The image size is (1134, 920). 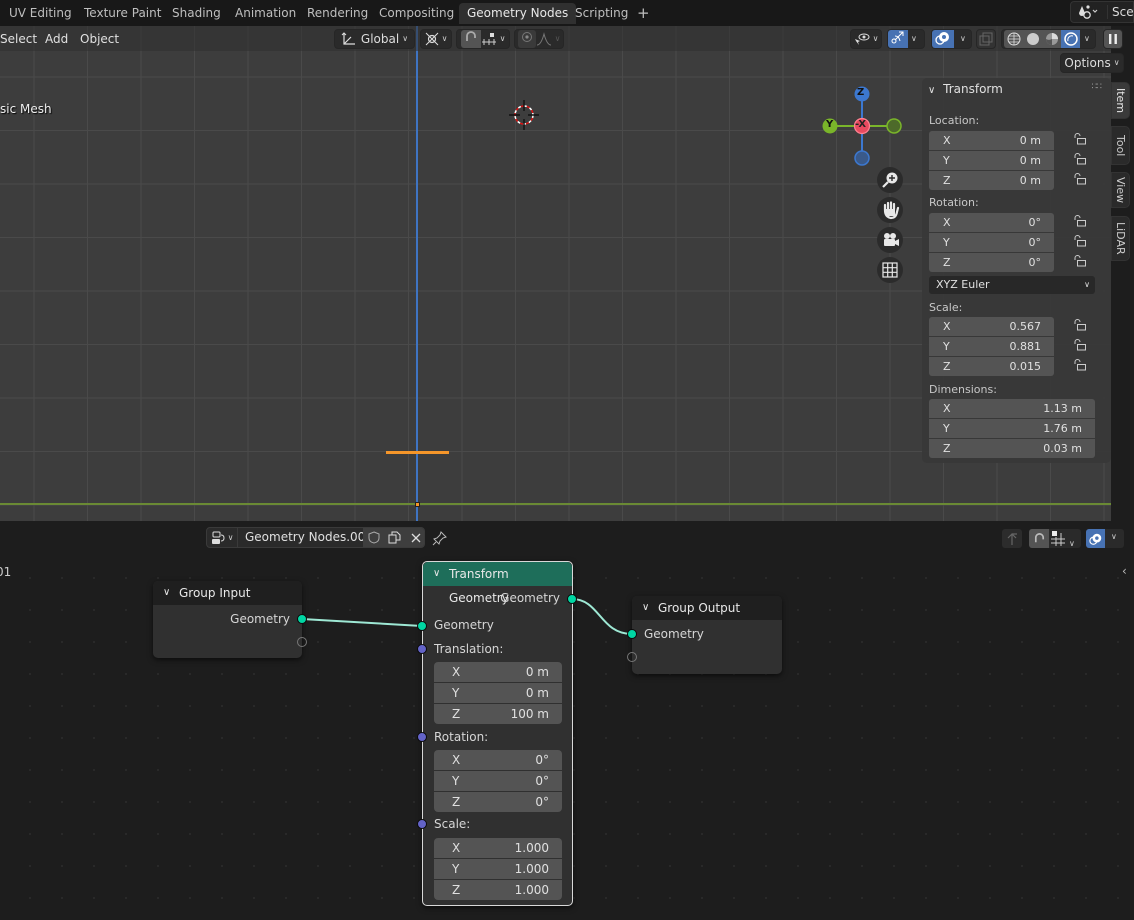 I want to click on pin-icon, so click(x=440, y=539).